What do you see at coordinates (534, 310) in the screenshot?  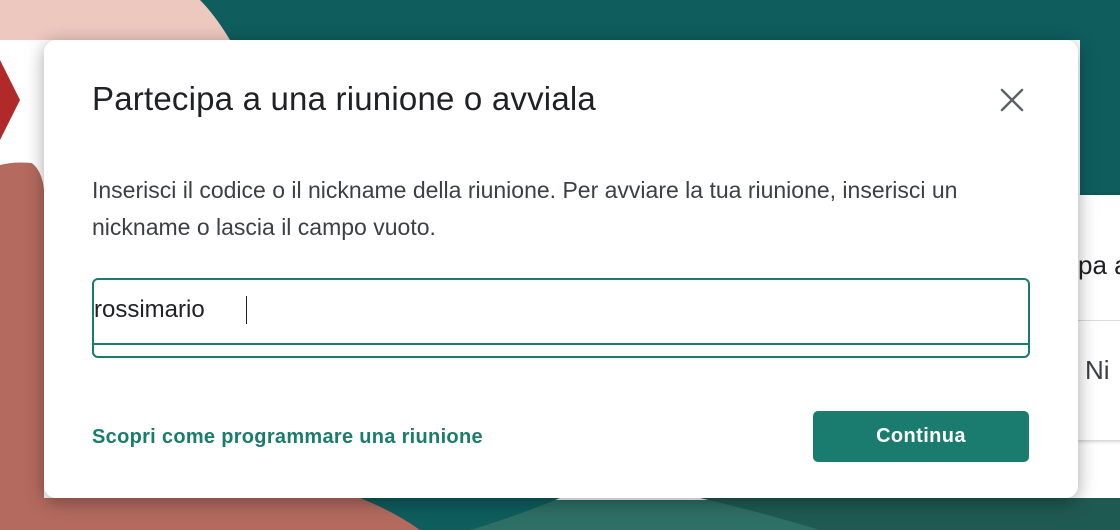 I see `meeting-code-input` at bounding box center [534, 310].